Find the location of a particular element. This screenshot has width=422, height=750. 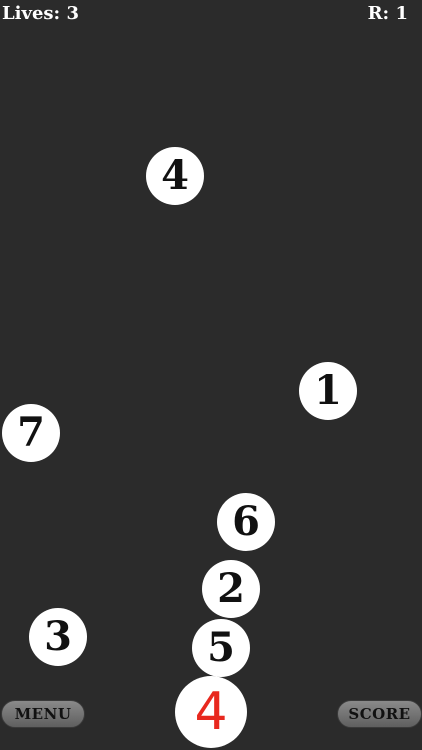

ball-label: 1 is located at coordinates (328, 390).